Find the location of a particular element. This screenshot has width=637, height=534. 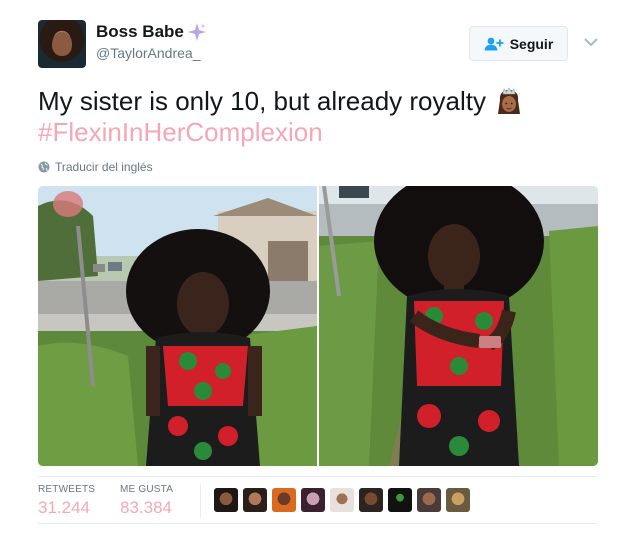

sparkles-icon is located at coordinates (196, 32).